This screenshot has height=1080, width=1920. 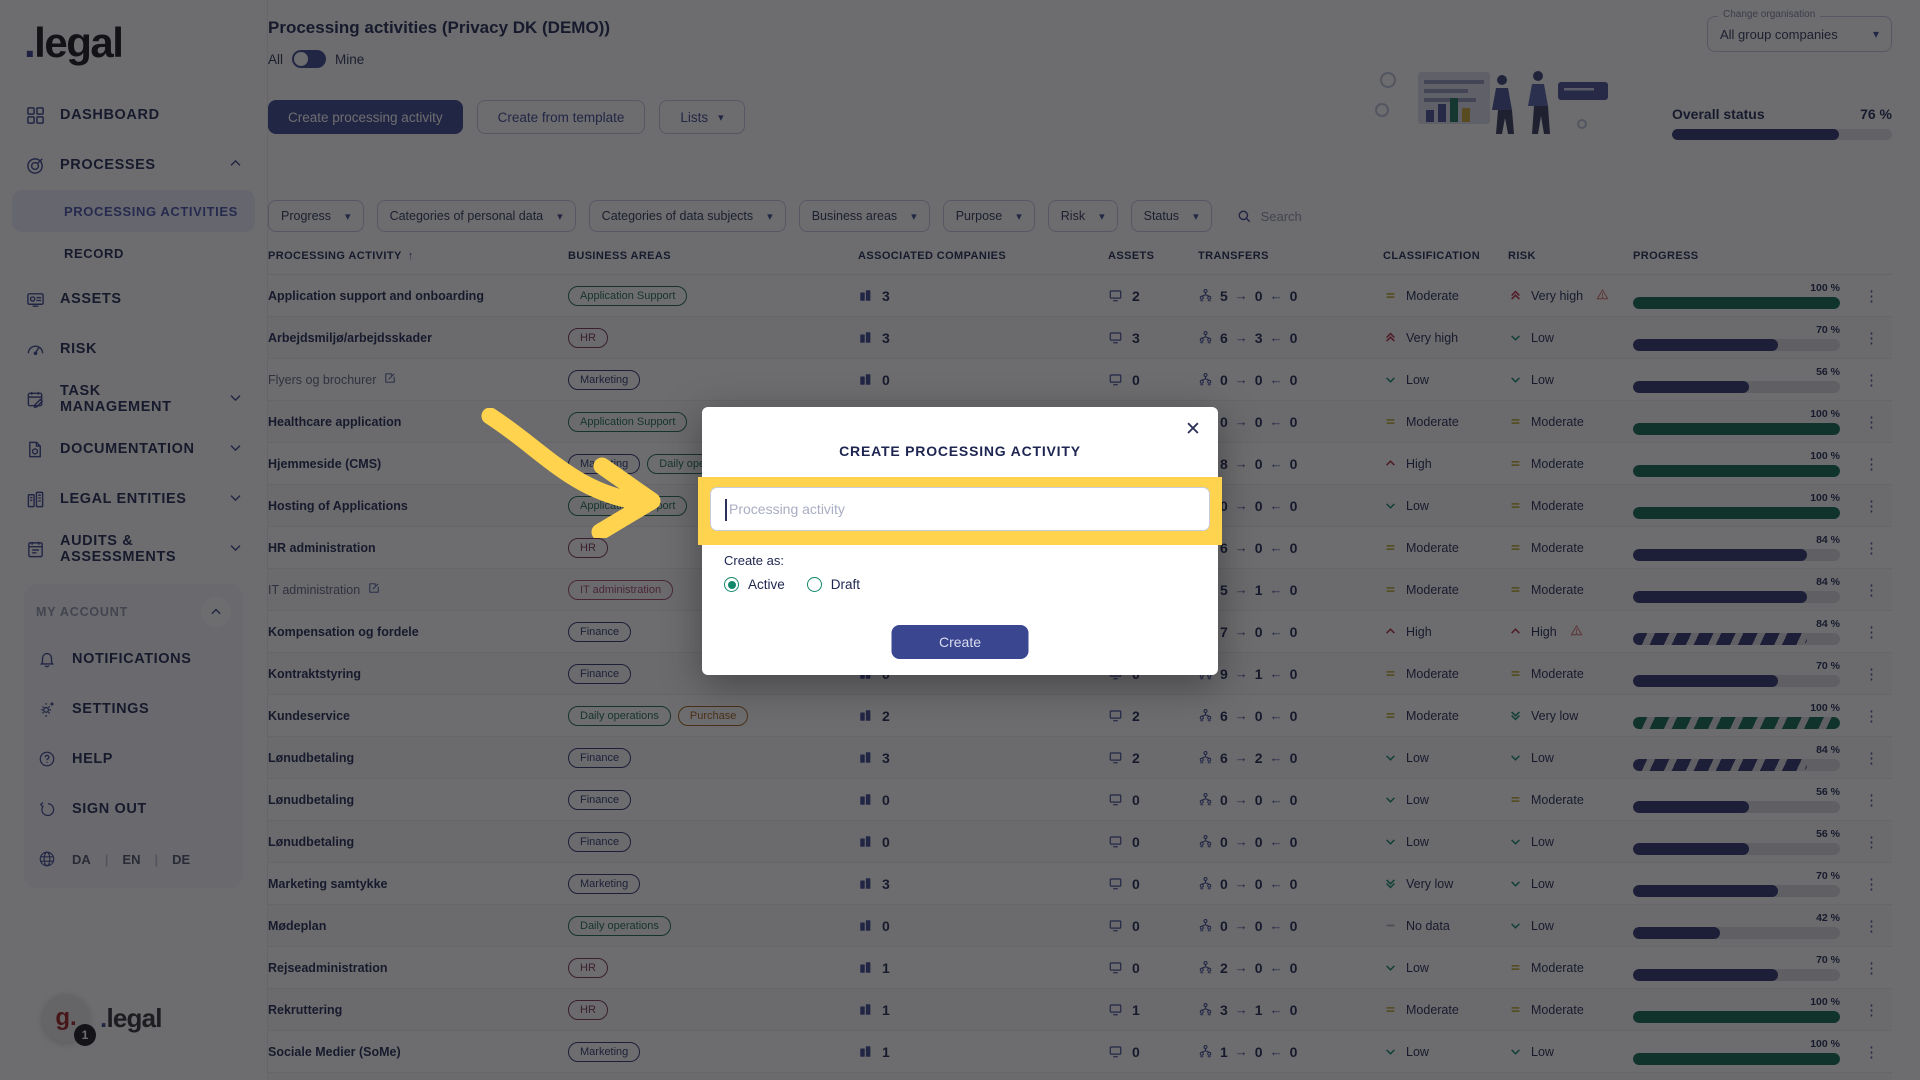 I want to click on column-header-assets: ASSETS, so click(x=1153, y=260).